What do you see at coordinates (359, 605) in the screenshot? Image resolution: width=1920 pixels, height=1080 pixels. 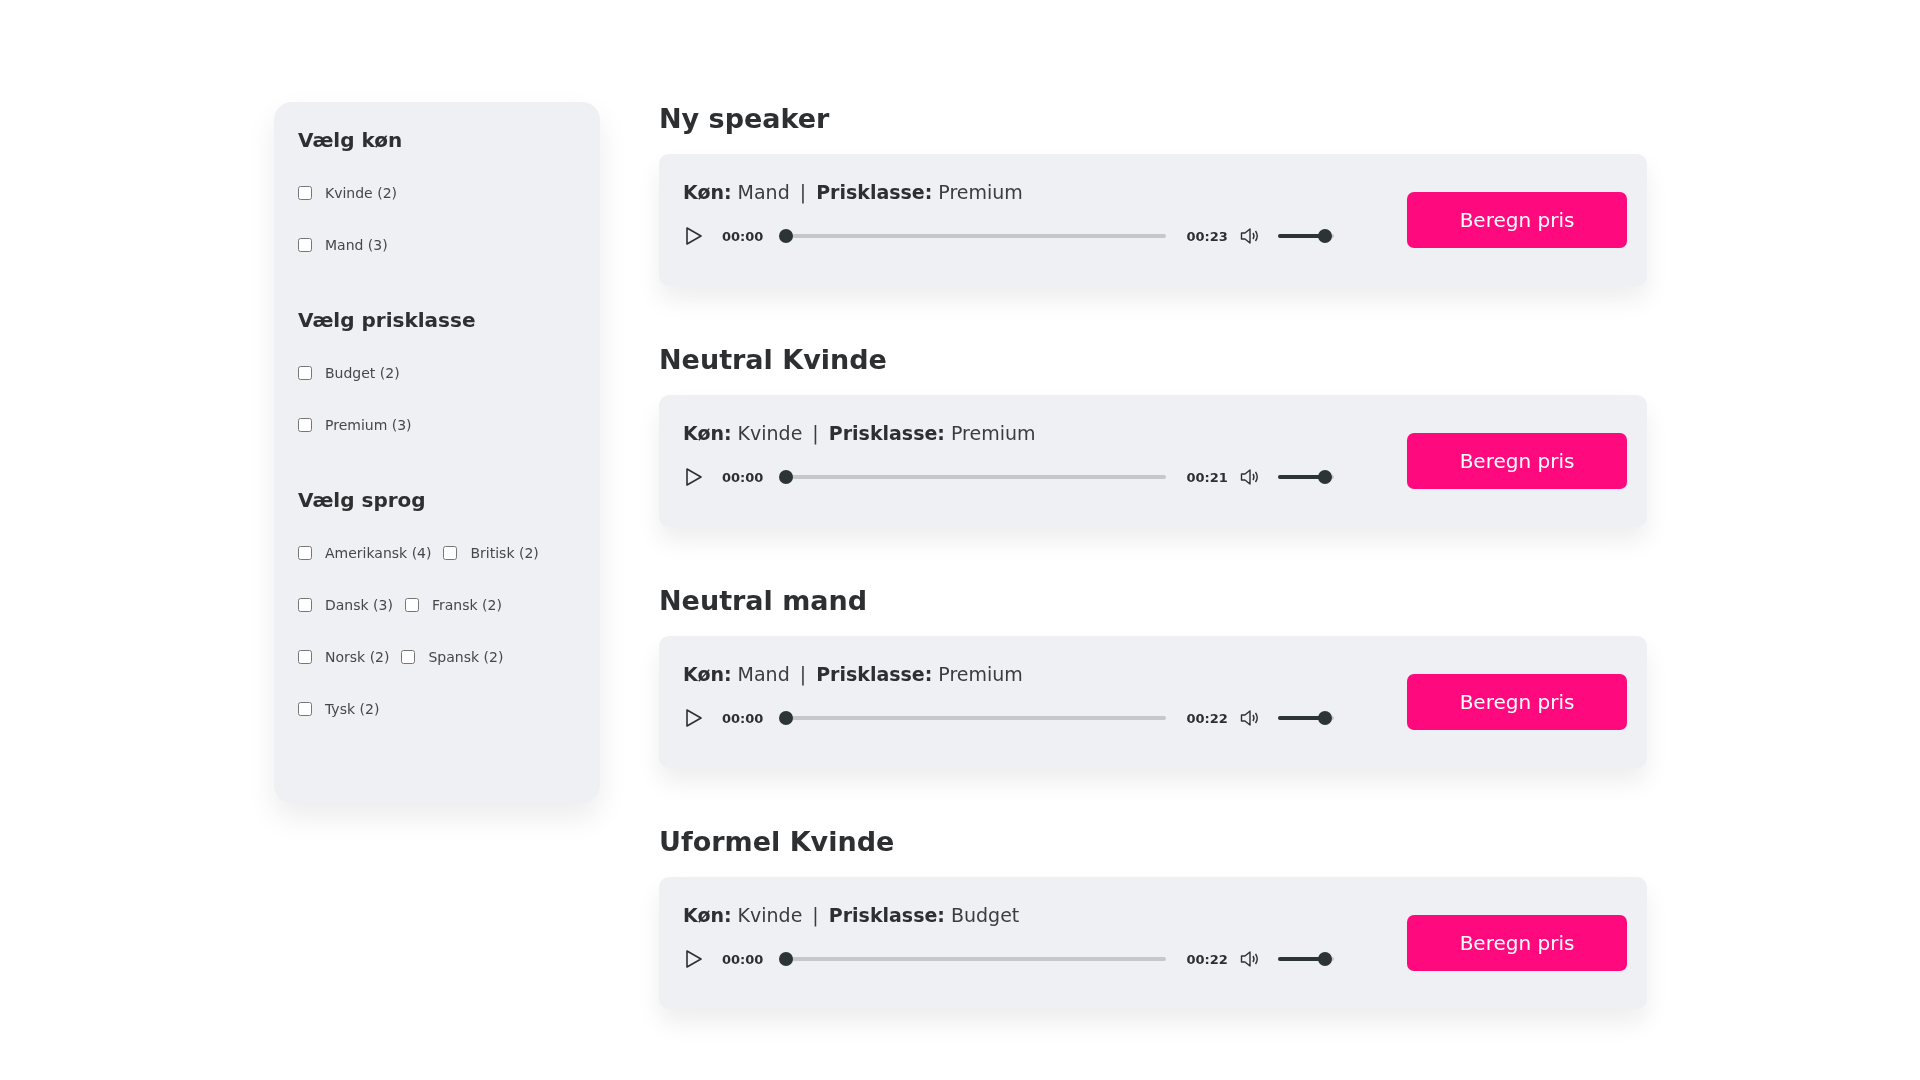 I see `checkbox-label: Dansk (3)` at bounding box center [359, 605].